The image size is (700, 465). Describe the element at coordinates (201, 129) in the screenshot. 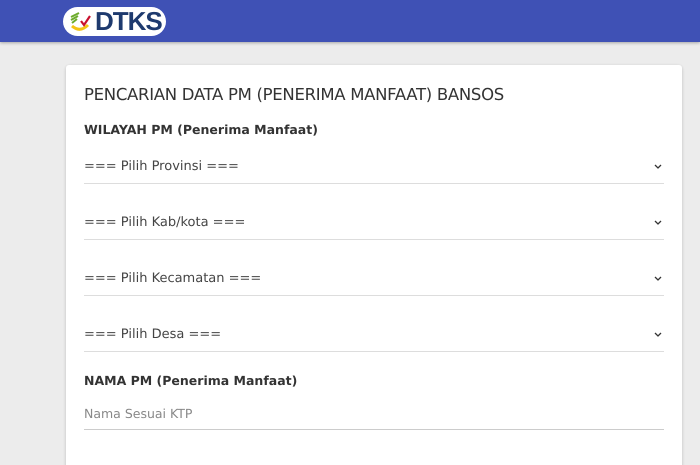

I see `section-label: WILAYAH PM (Penerima Manfaat)` at that location.